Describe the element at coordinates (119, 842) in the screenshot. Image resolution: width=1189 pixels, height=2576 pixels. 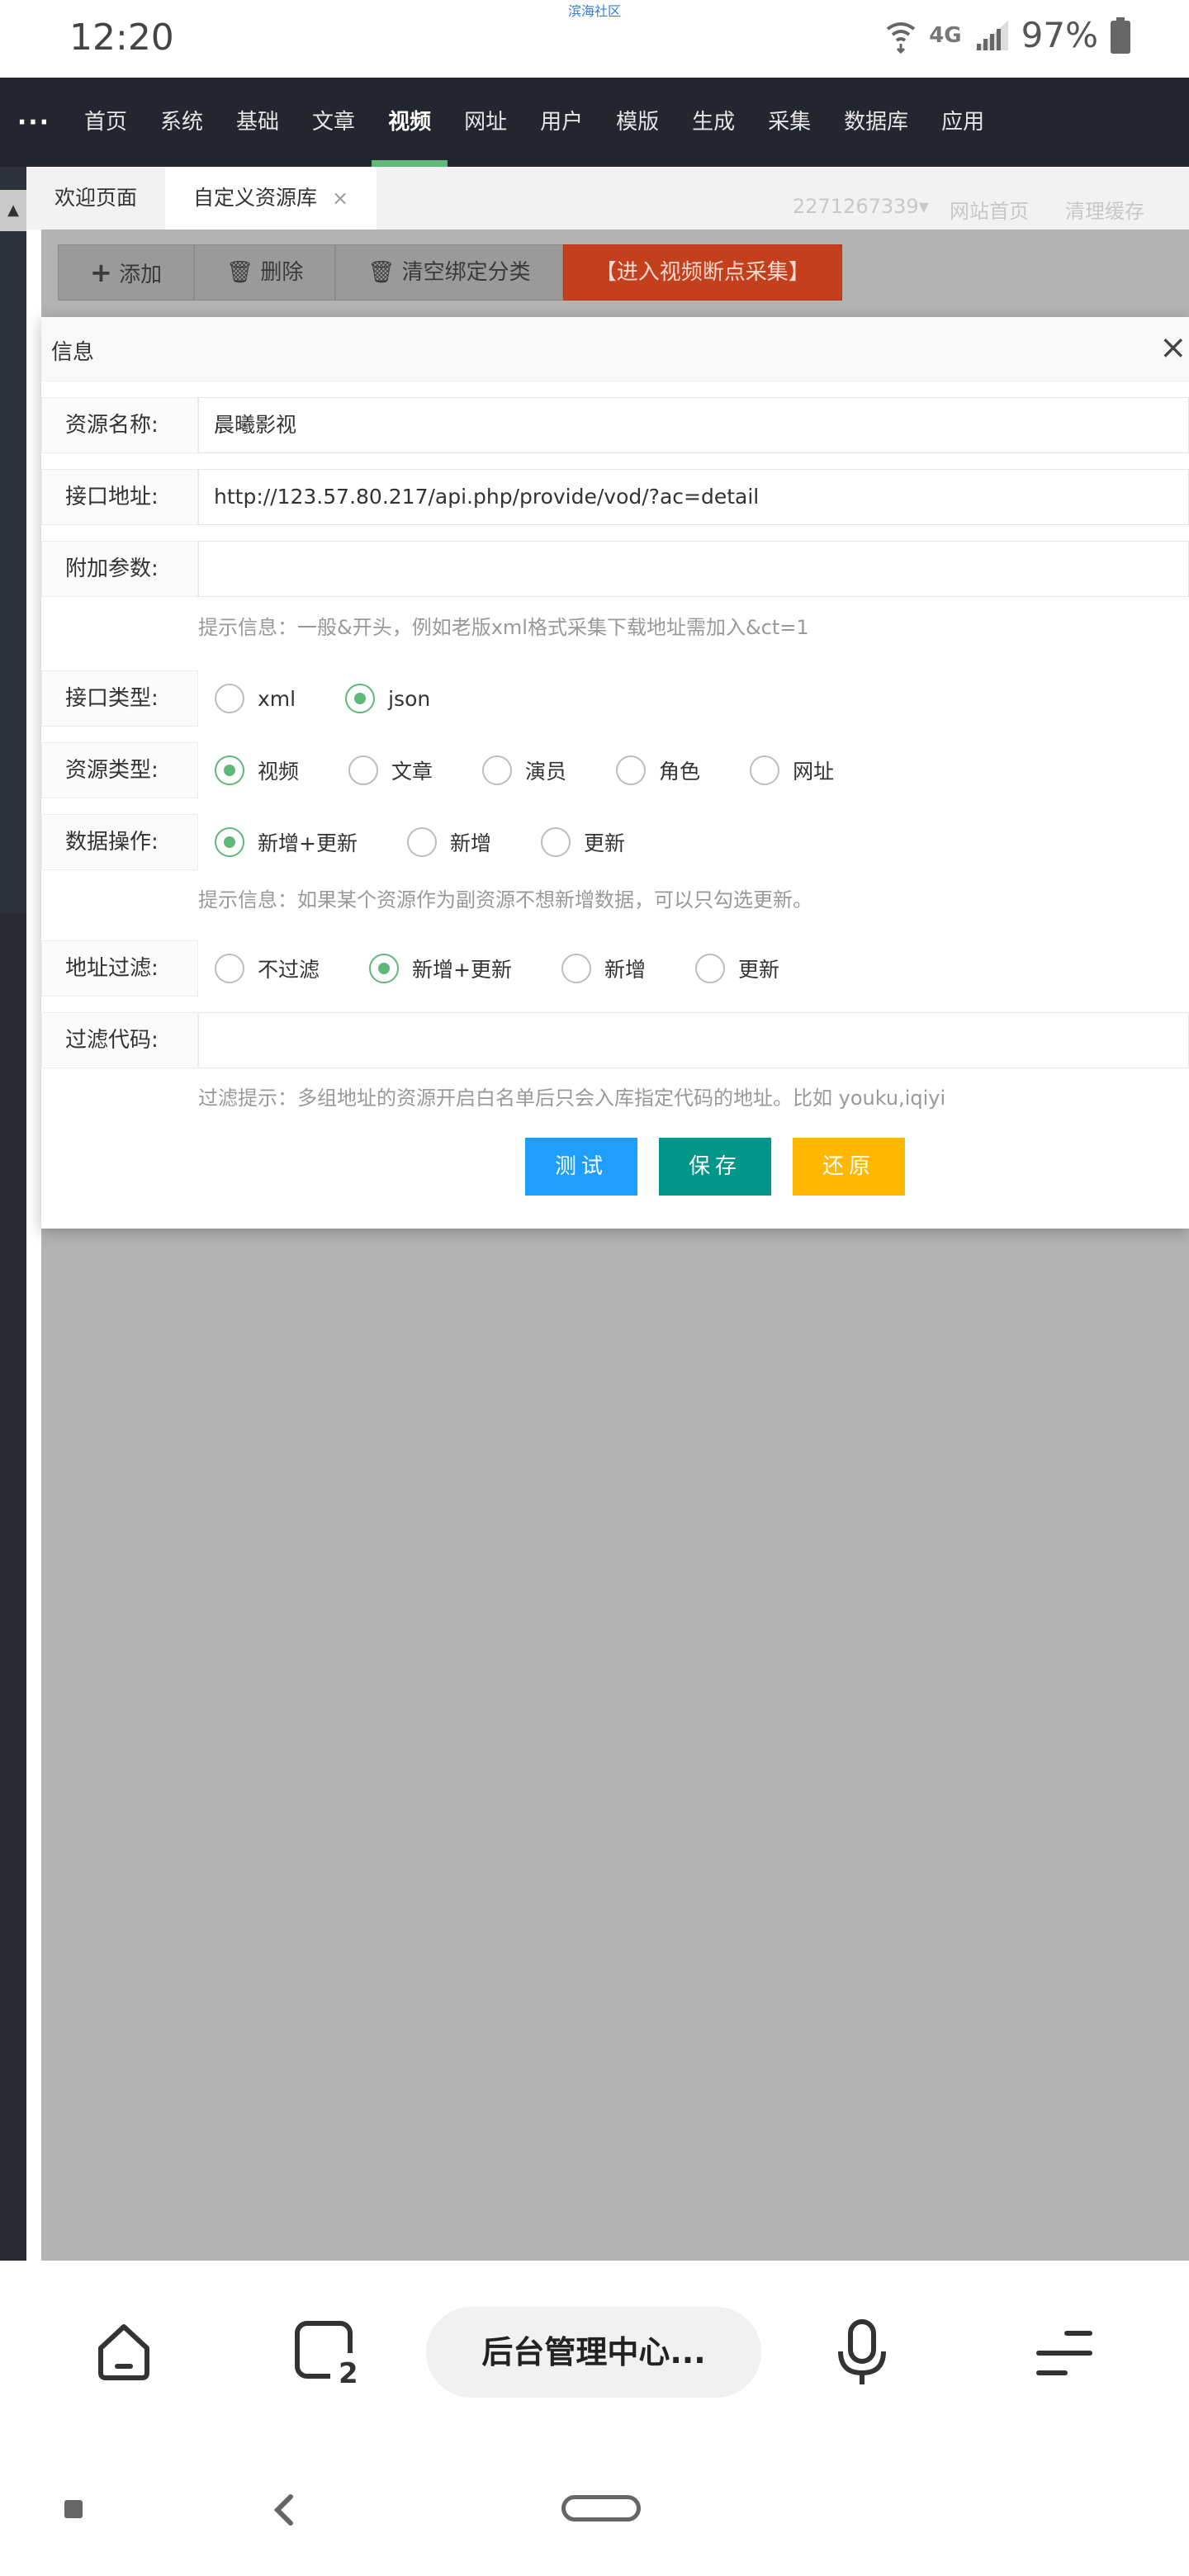
I see `data-operation-label: 数据操作:` at that location.